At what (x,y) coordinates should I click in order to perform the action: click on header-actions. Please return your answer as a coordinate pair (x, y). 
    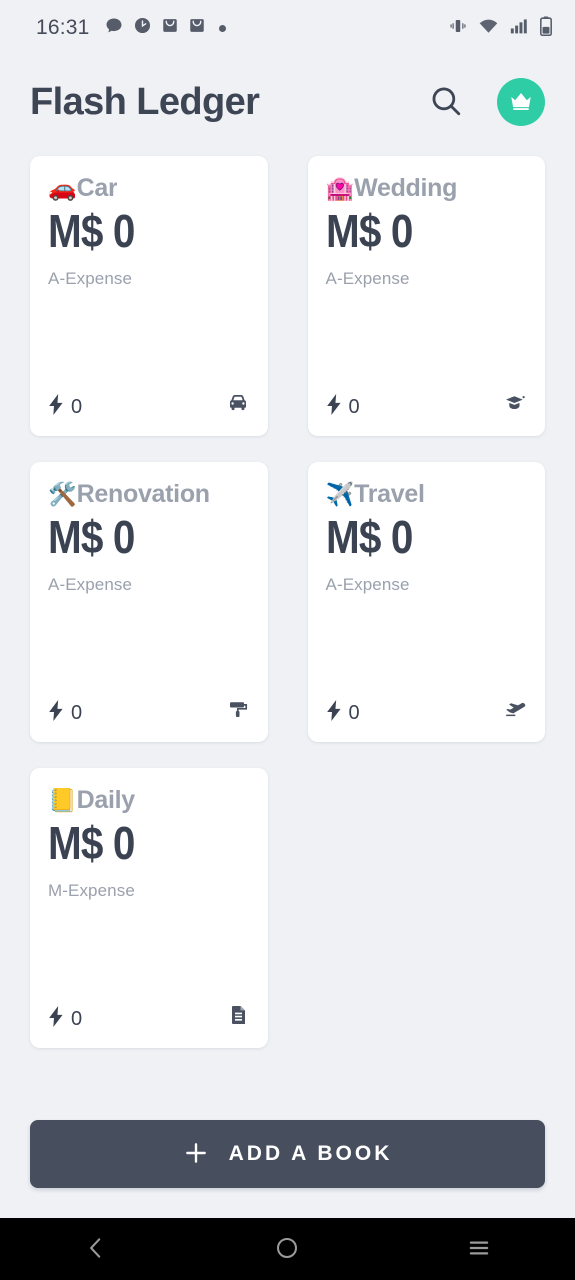
    Looking at the image, I should click on (485, 102).